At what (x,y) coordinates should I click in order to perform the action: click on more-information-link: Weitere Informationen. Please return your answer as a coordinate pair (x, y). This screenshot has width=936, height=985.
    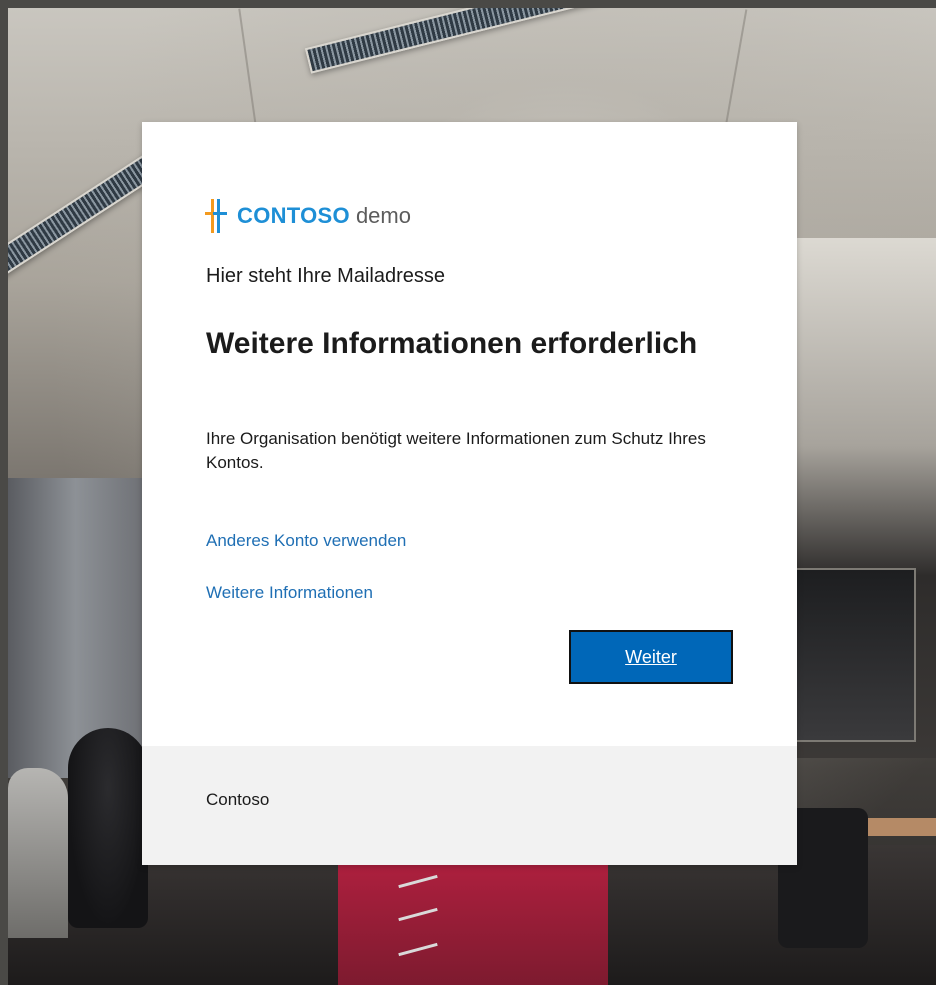
    Looking at the image, I should click on (289, 593).